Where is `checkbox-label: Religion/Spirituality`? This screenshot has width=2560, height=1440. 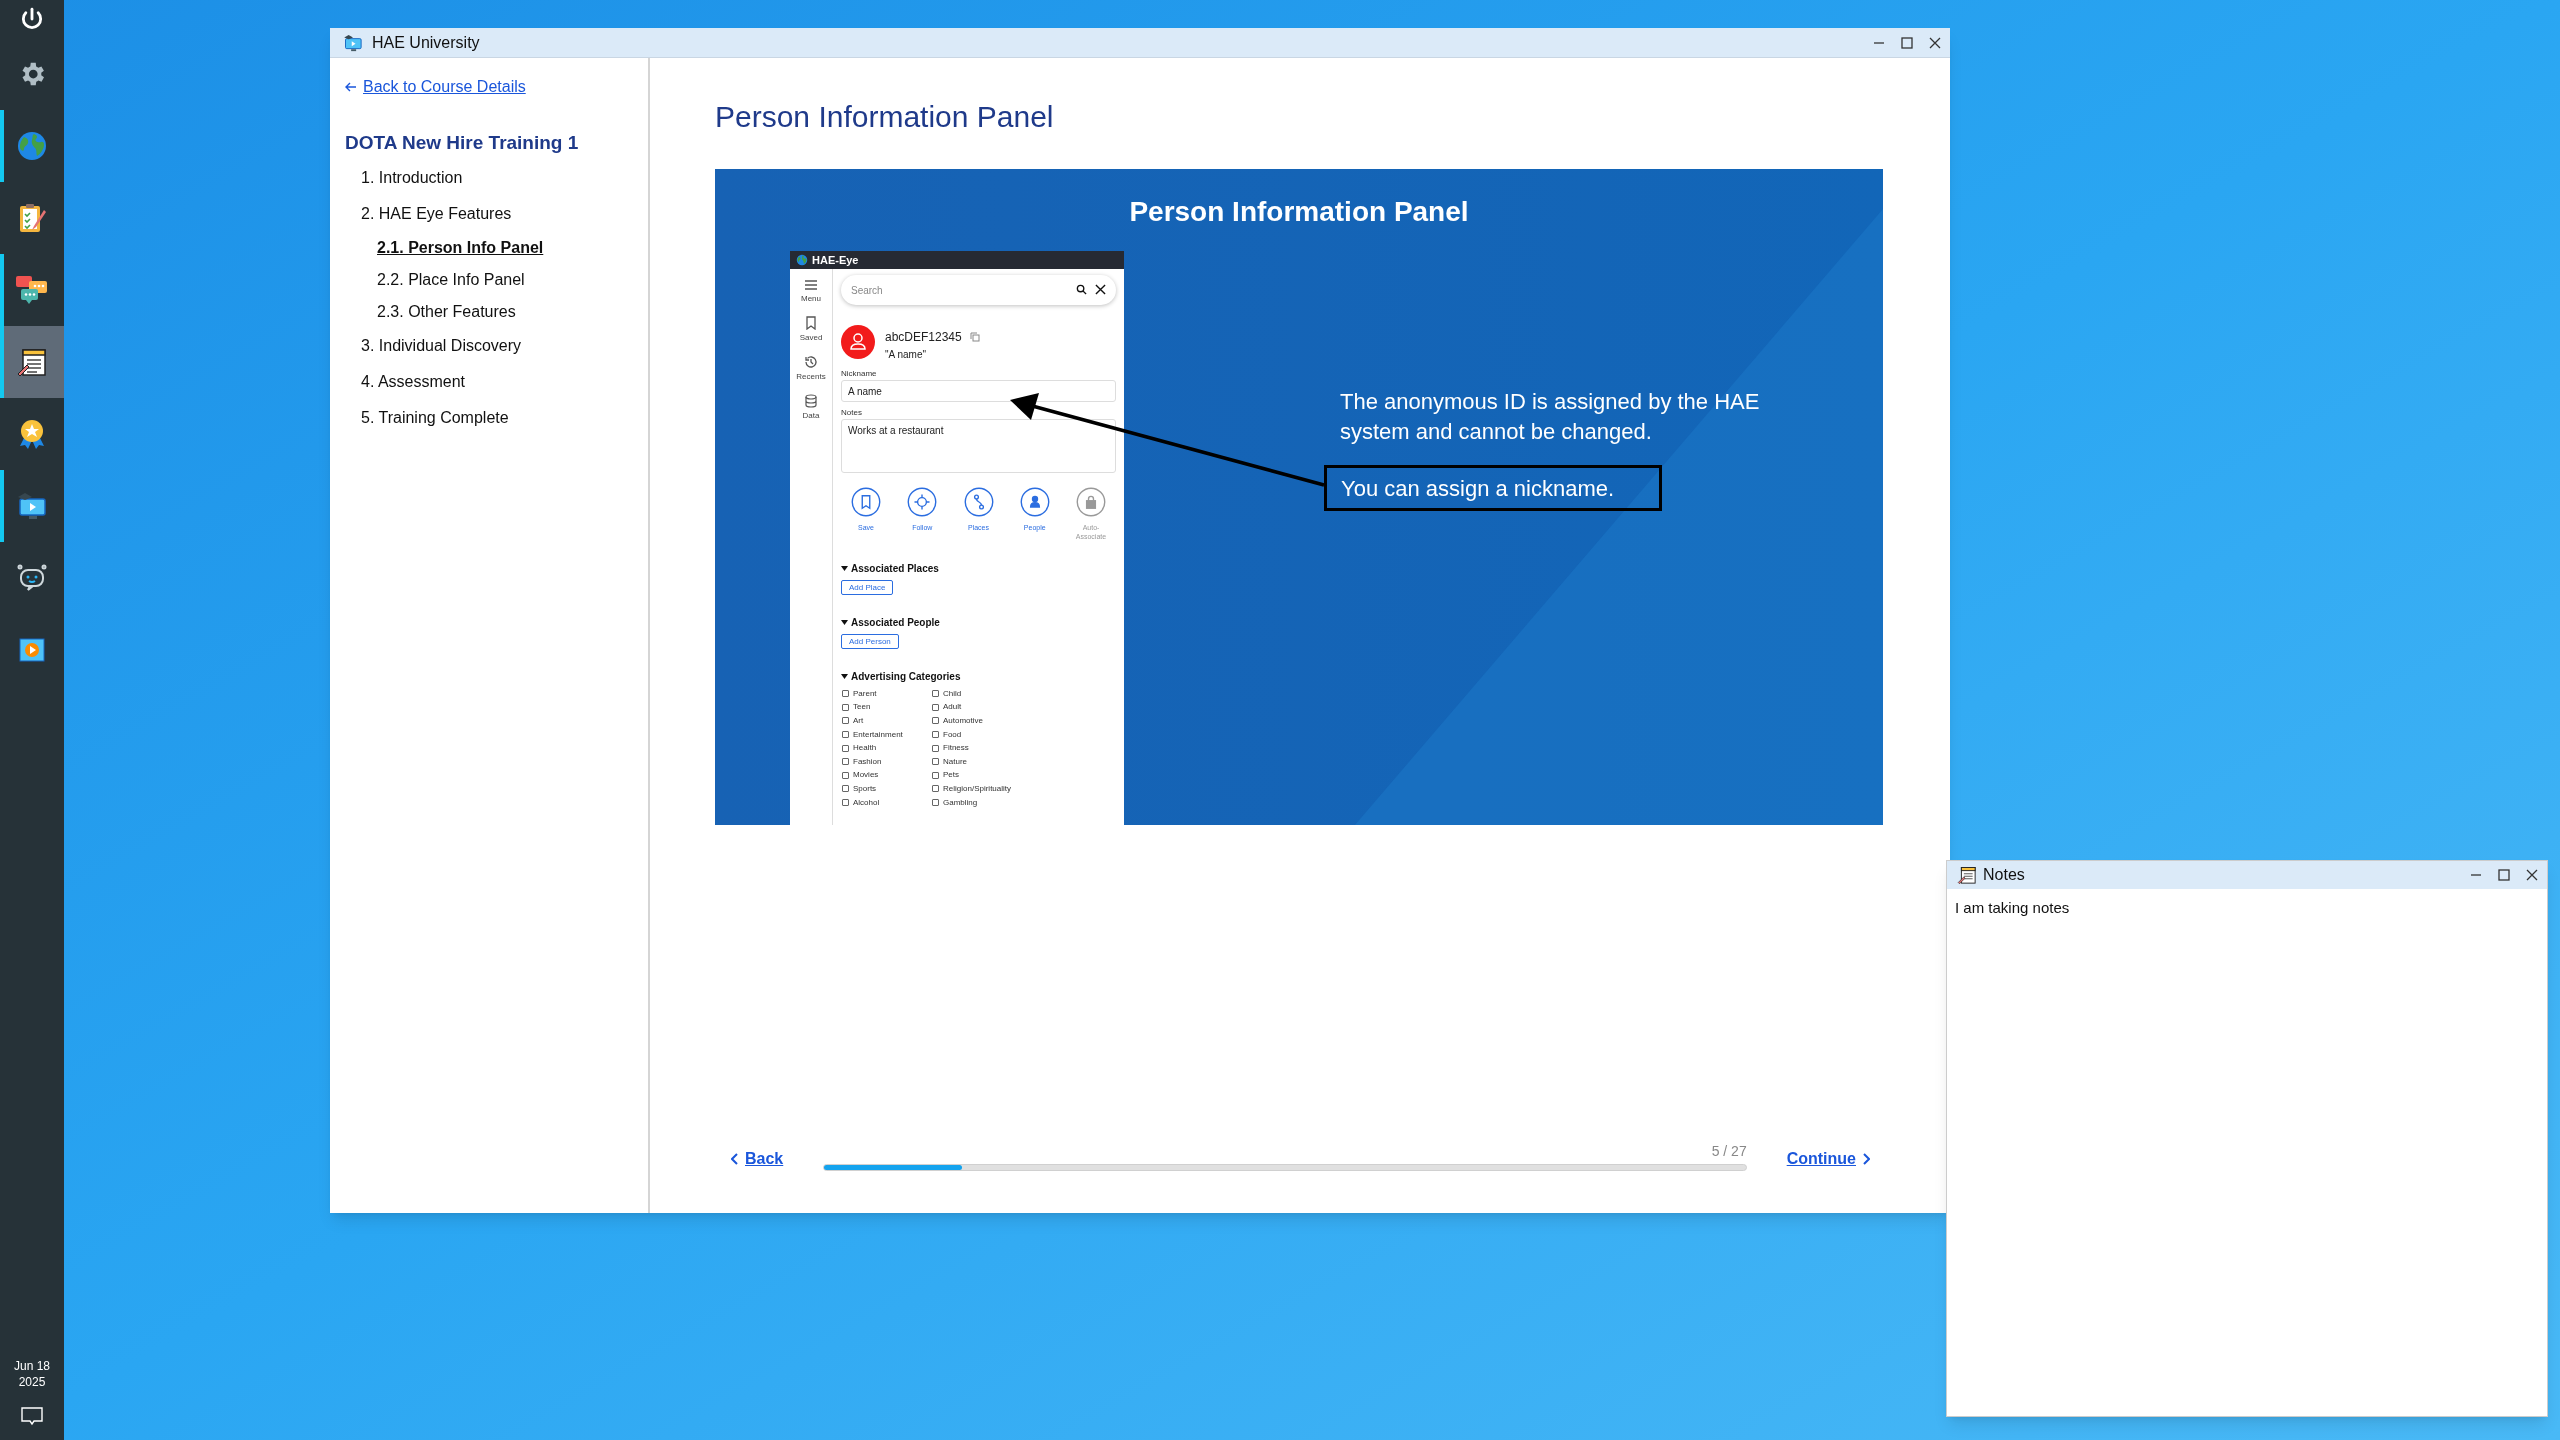 checkbox-label: Religion/Spirituality is located at coordinates (977, 788).